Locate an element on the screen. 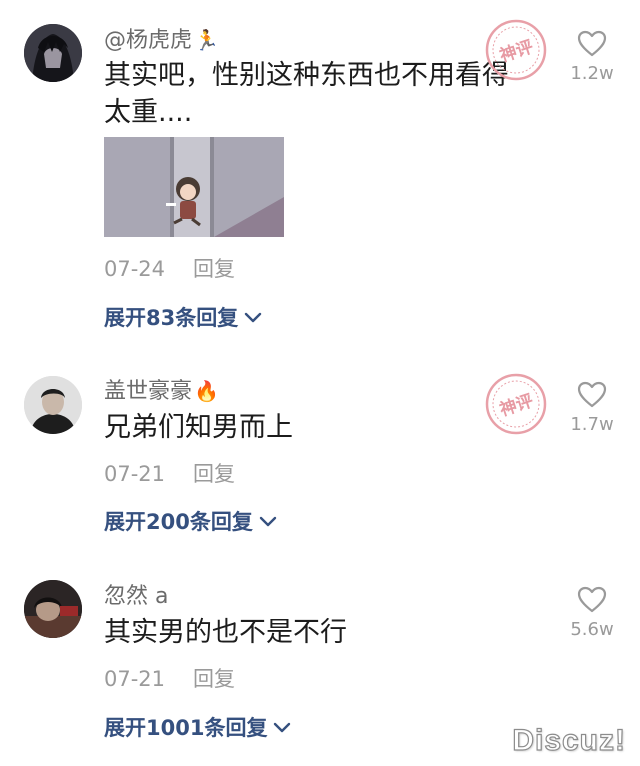 The height and width of the screenshot is (766, 640). expand-replies-button: 展开83条回复 is located at coordinates (183, 318).